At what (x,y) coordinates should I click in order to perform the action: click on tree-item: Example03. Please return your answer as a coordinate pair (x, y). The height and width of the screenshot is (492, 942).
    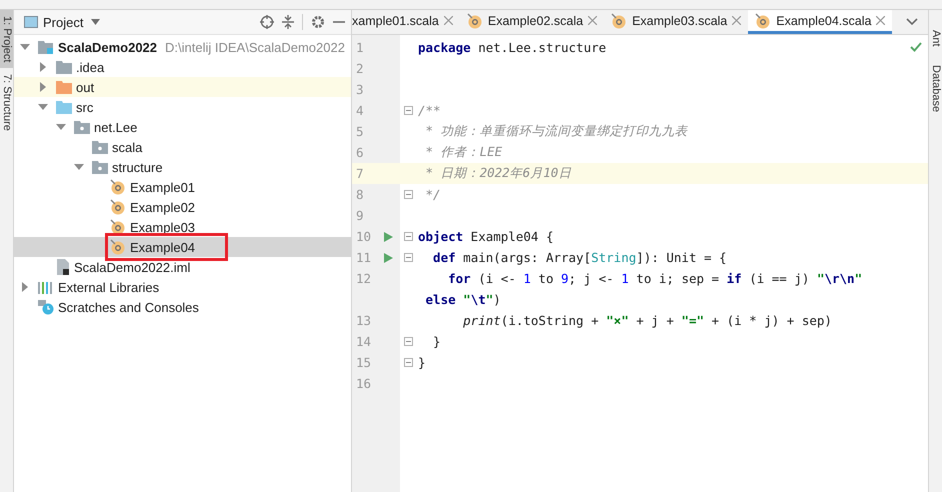
    Looking at the image, I should click on (182, 227).